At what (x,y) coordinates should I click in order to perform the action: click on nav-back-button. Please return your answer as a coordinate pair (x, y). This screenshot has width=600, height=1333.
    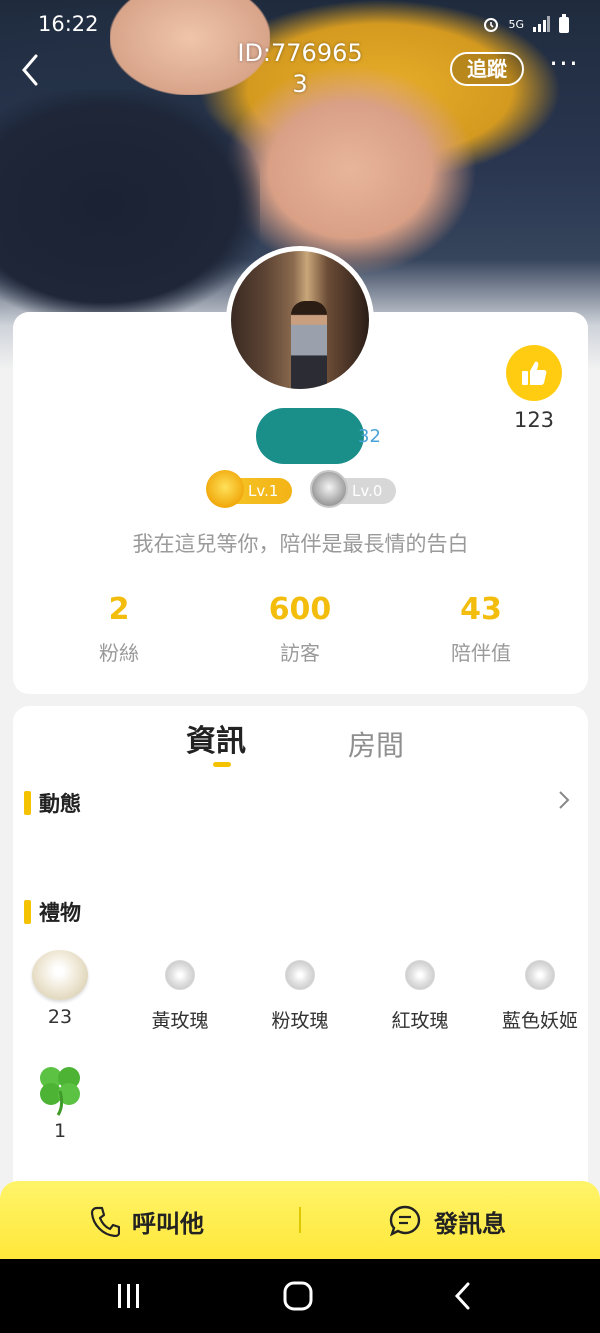
    Looking at the image, I should click on (468, 1296).